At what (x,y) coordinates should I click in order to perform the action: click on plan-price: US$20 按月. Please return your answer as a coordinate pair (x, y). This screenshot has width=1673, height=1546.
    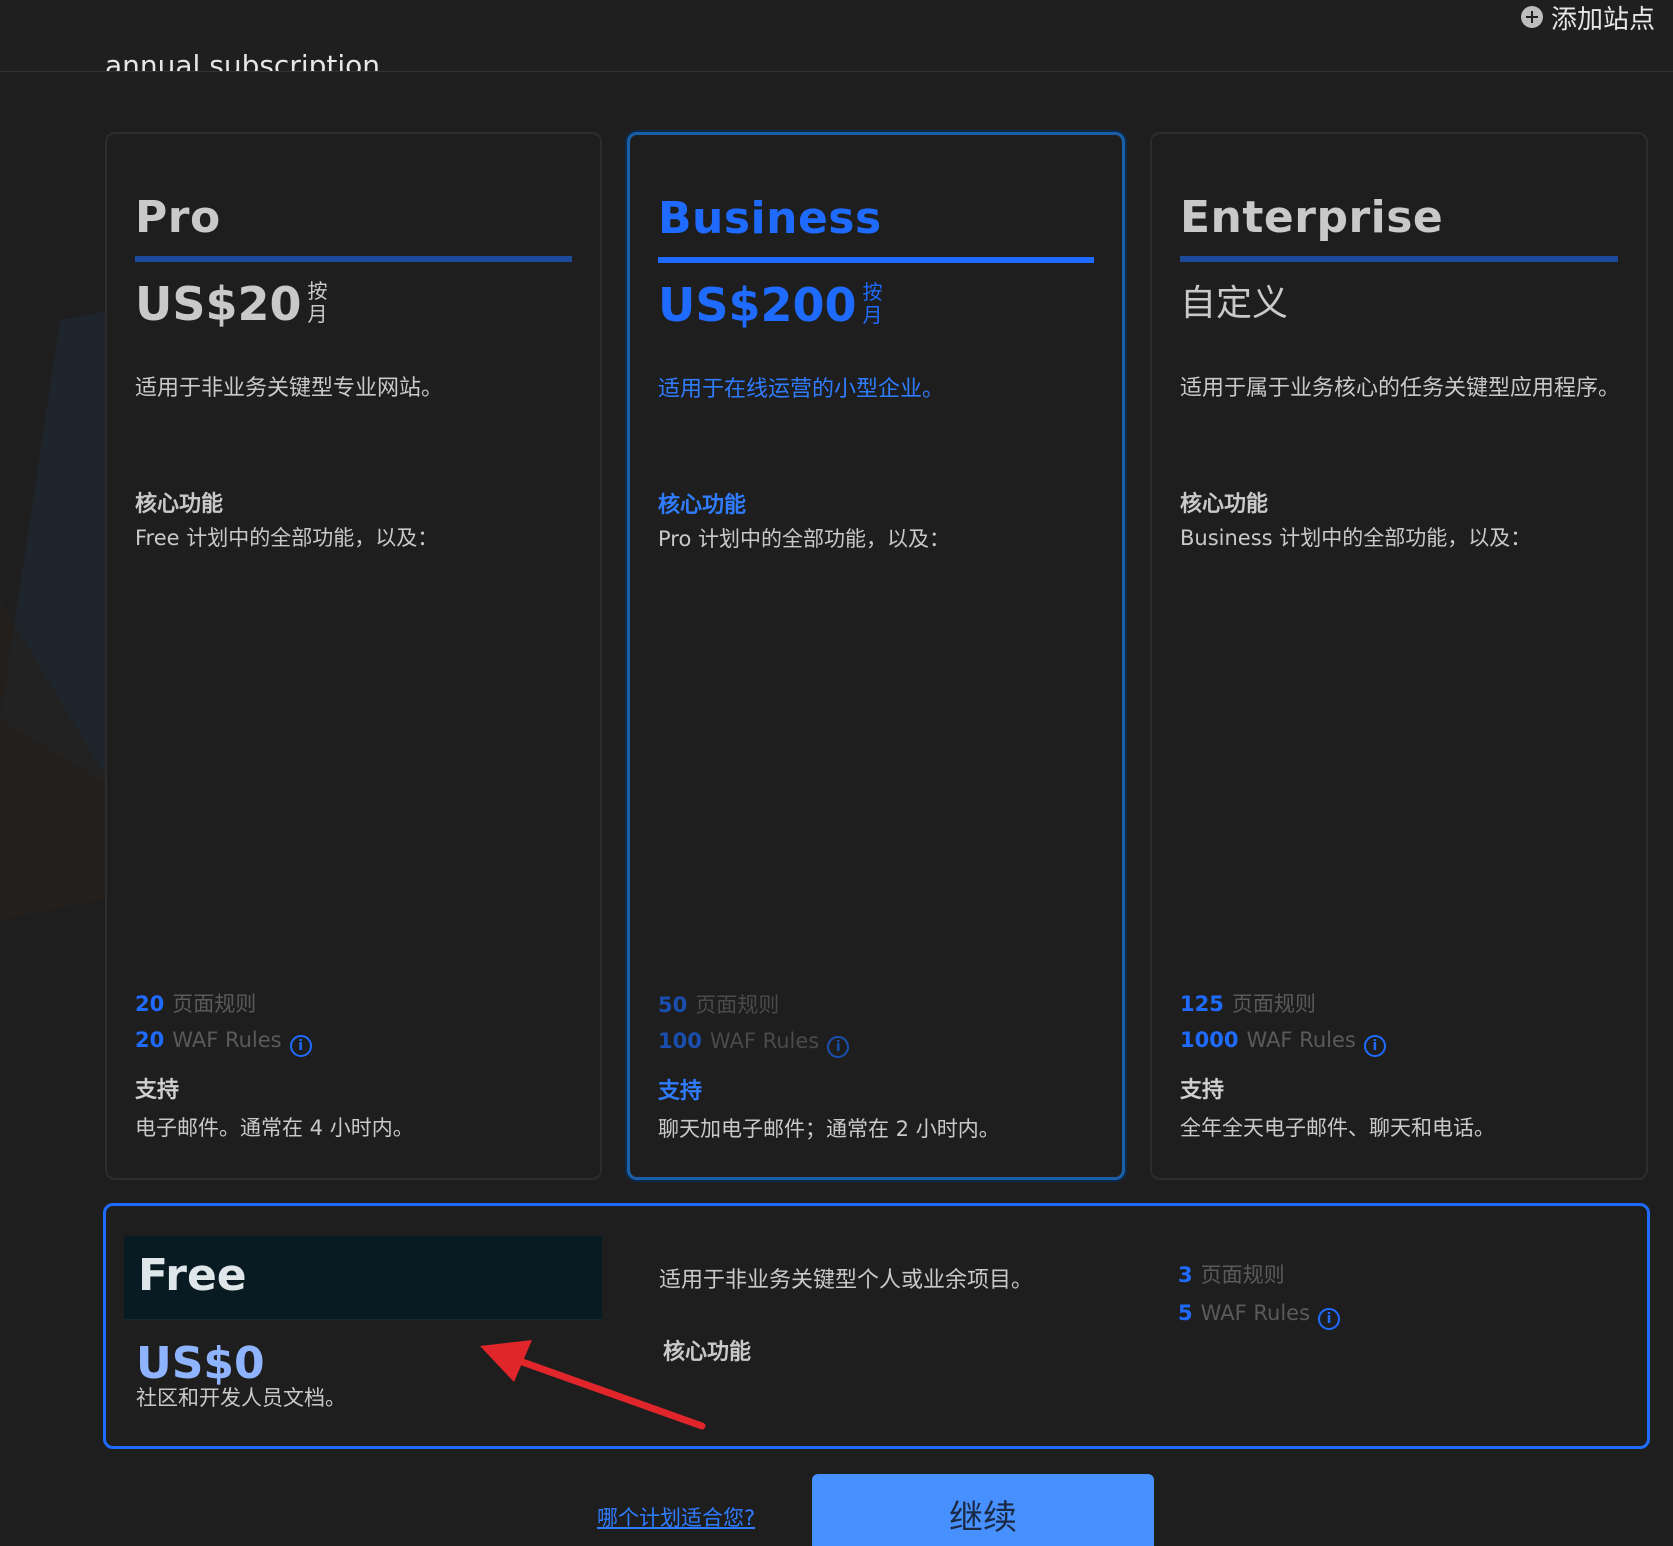
    Looking at the image, I should click on (232, 304).